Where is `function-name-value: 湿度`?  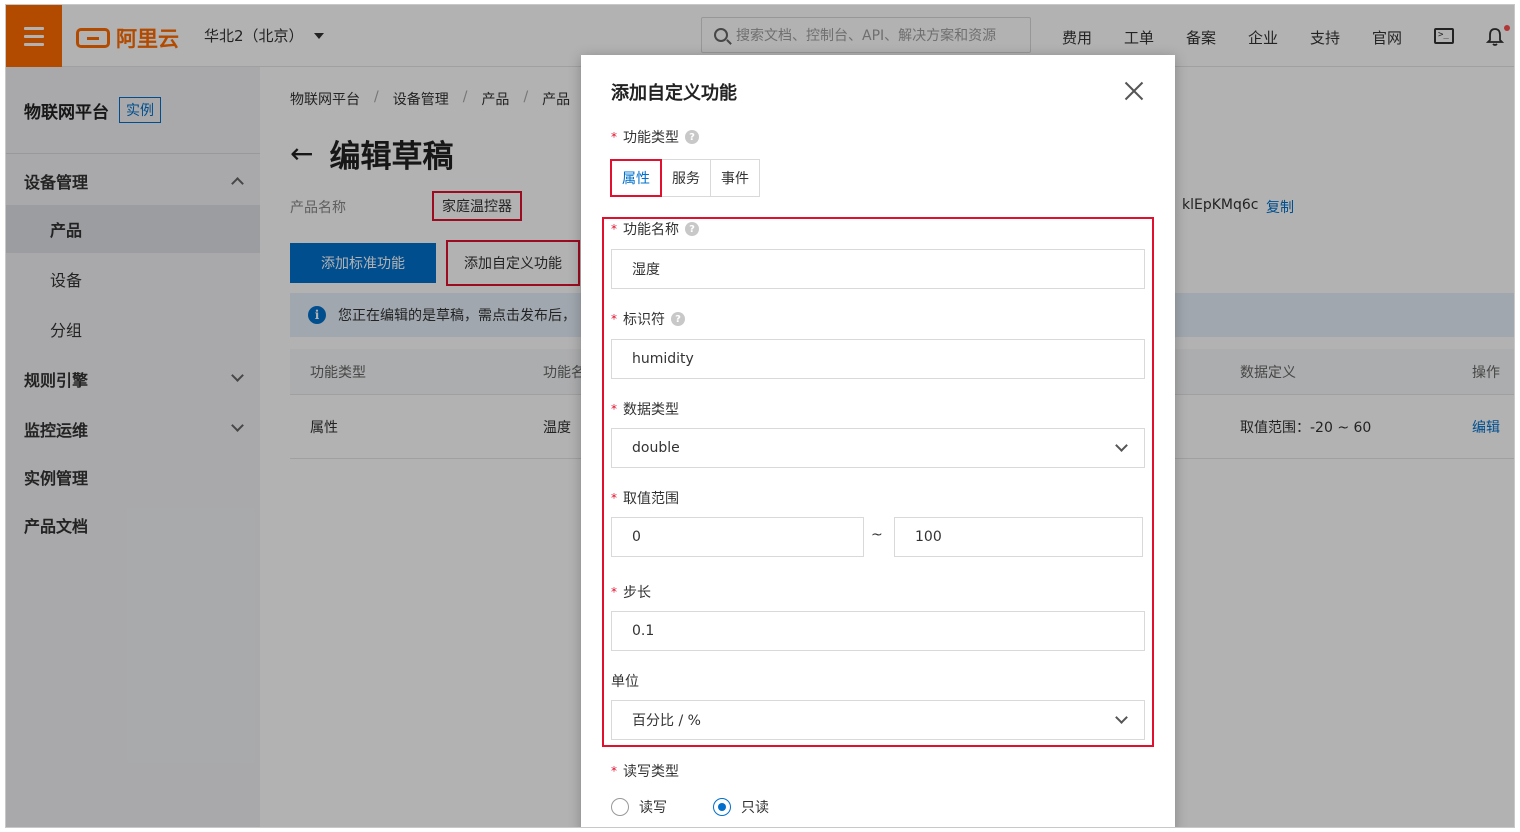 function-name-value: 湿度 is located at coordinates (646, 270).